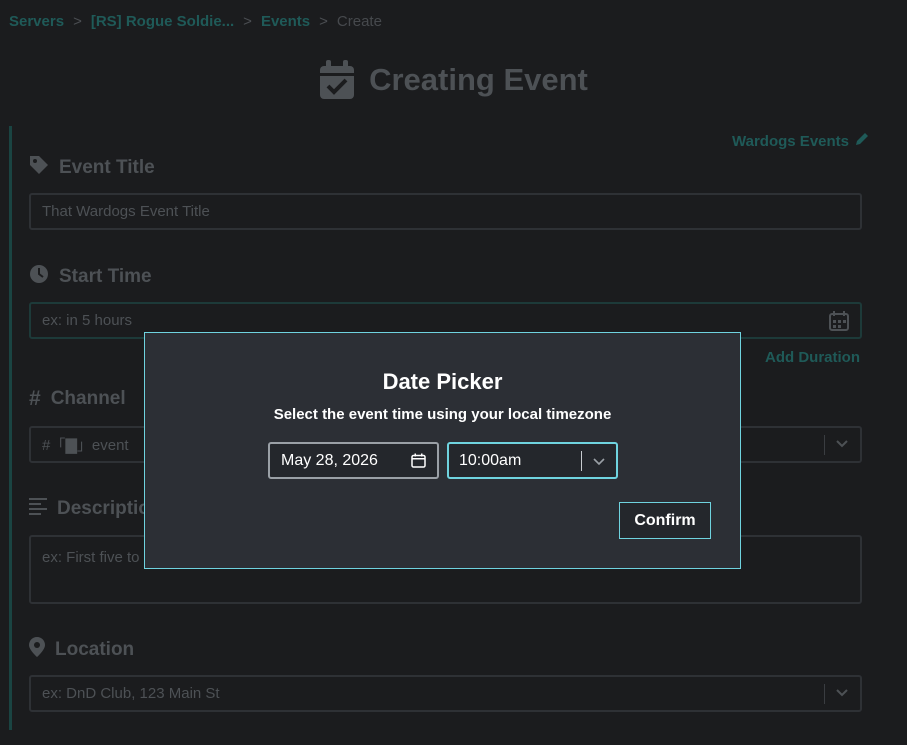  Describe the element at coordinates (131, 693) in the screenshot. I see `location-placeholder: ex: DnD Club, 123 Main St` at that location.